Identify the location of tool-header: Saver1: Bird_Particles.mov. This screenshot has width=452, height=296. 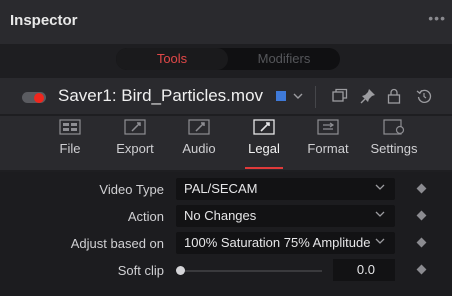
(226, 96).